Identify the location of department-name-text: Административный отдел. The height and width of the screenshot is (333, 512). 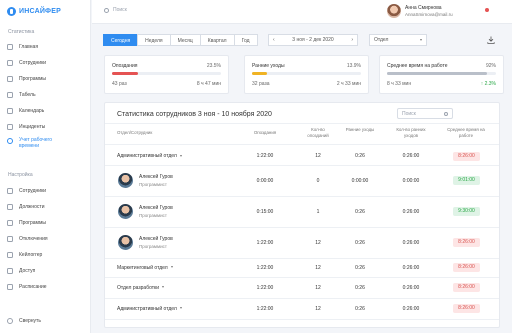
(147, 156).